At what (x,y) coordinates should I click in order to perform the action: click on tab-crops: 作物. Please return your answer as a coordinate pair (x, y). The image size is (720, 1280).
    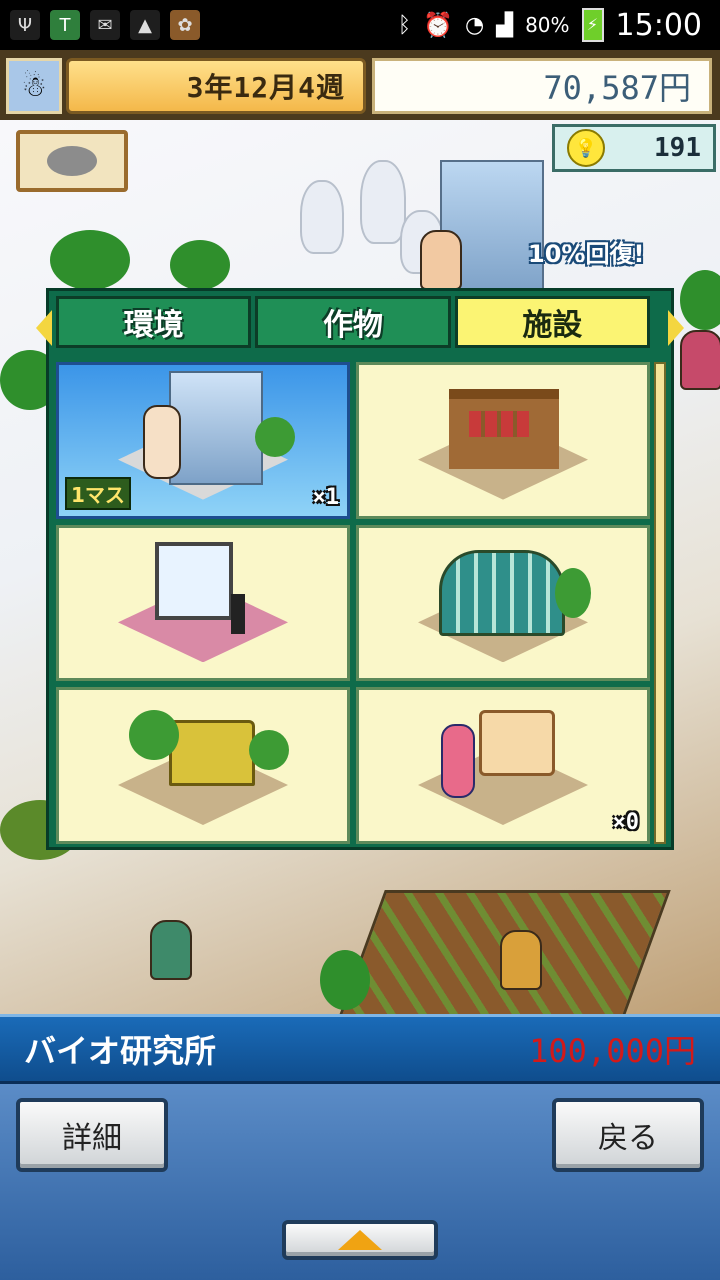
    Looking at the image, I should click on (353, 322).